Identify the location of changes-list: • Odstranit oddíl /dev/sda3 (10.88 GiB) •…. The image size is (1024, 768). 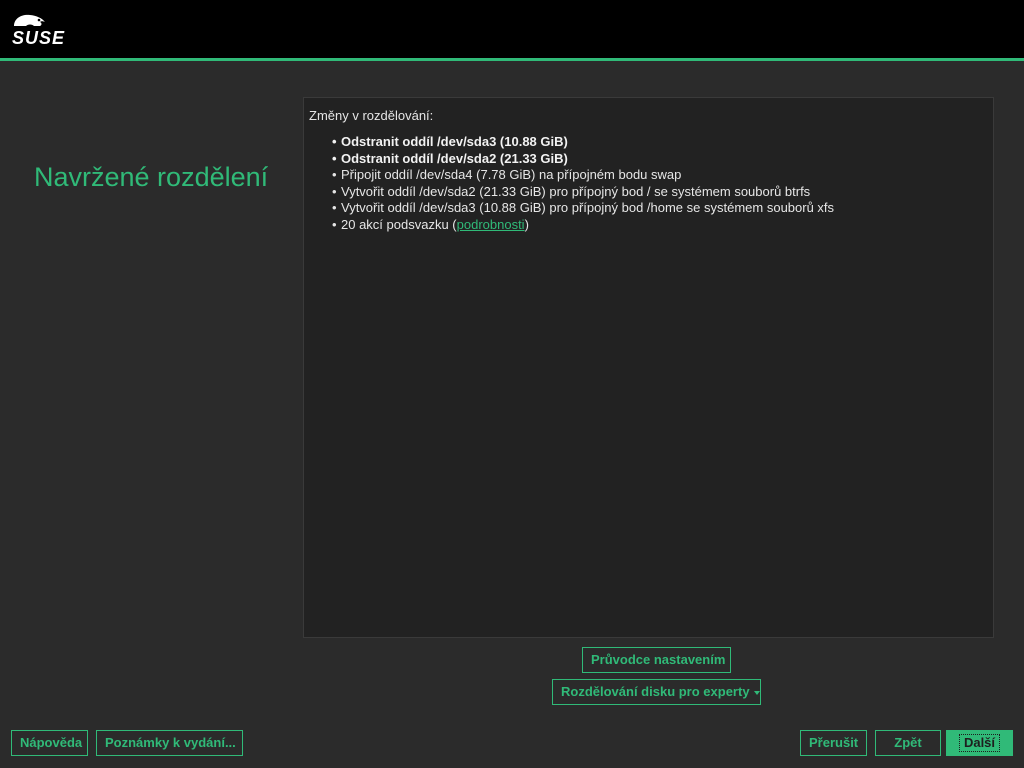
(583, 183).